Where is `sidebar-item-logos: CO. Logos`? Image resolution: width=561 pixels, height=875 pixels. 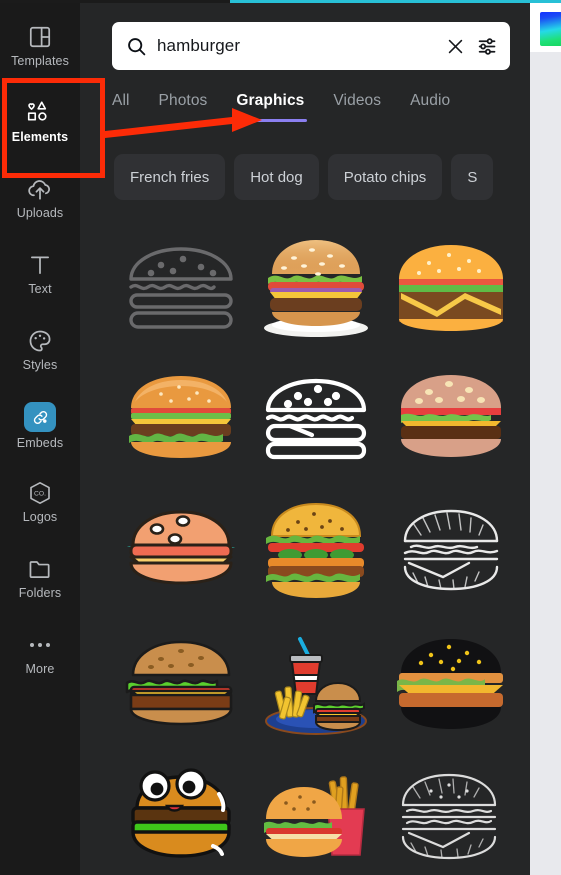 sidebar-item-logos: CO. Logos is located at coordinates (40, 502).